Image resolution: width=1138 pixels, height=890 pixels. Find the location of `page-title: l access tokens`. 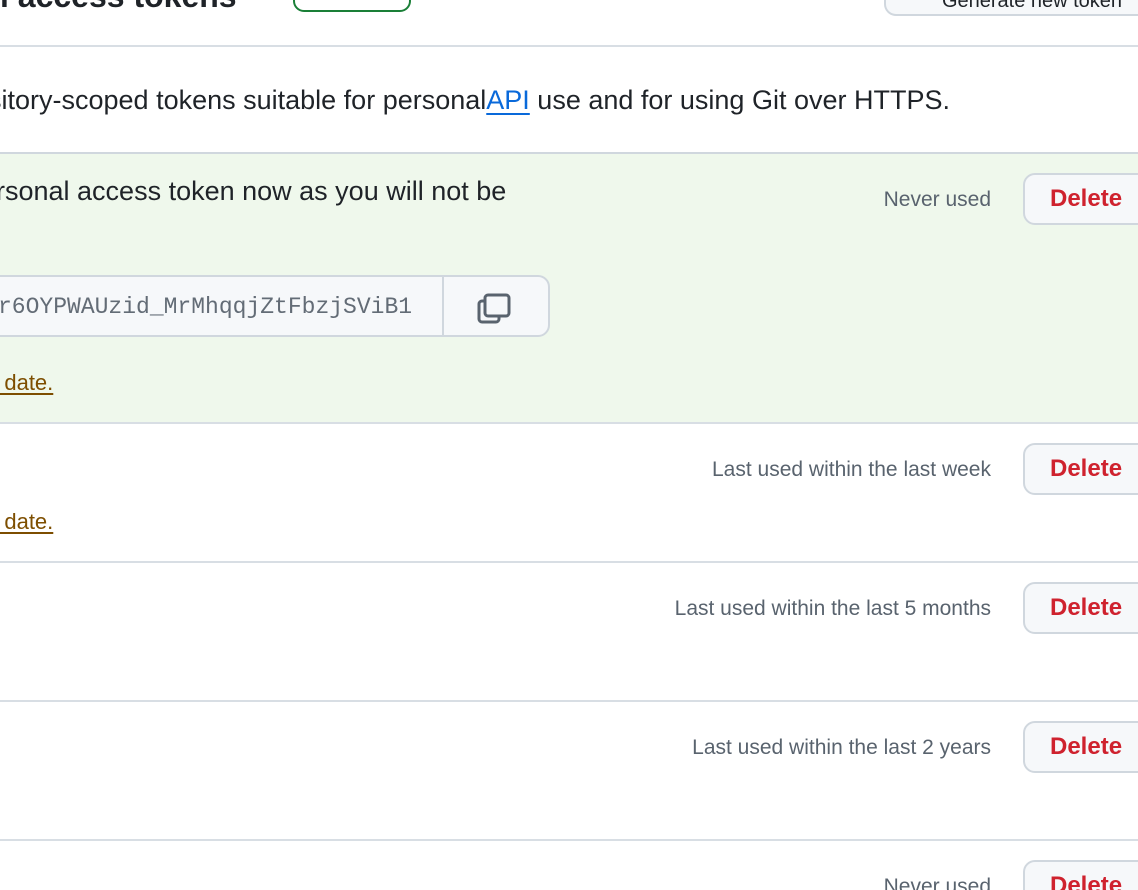

page-title: l access tokens is located at coordinates (118, 7).